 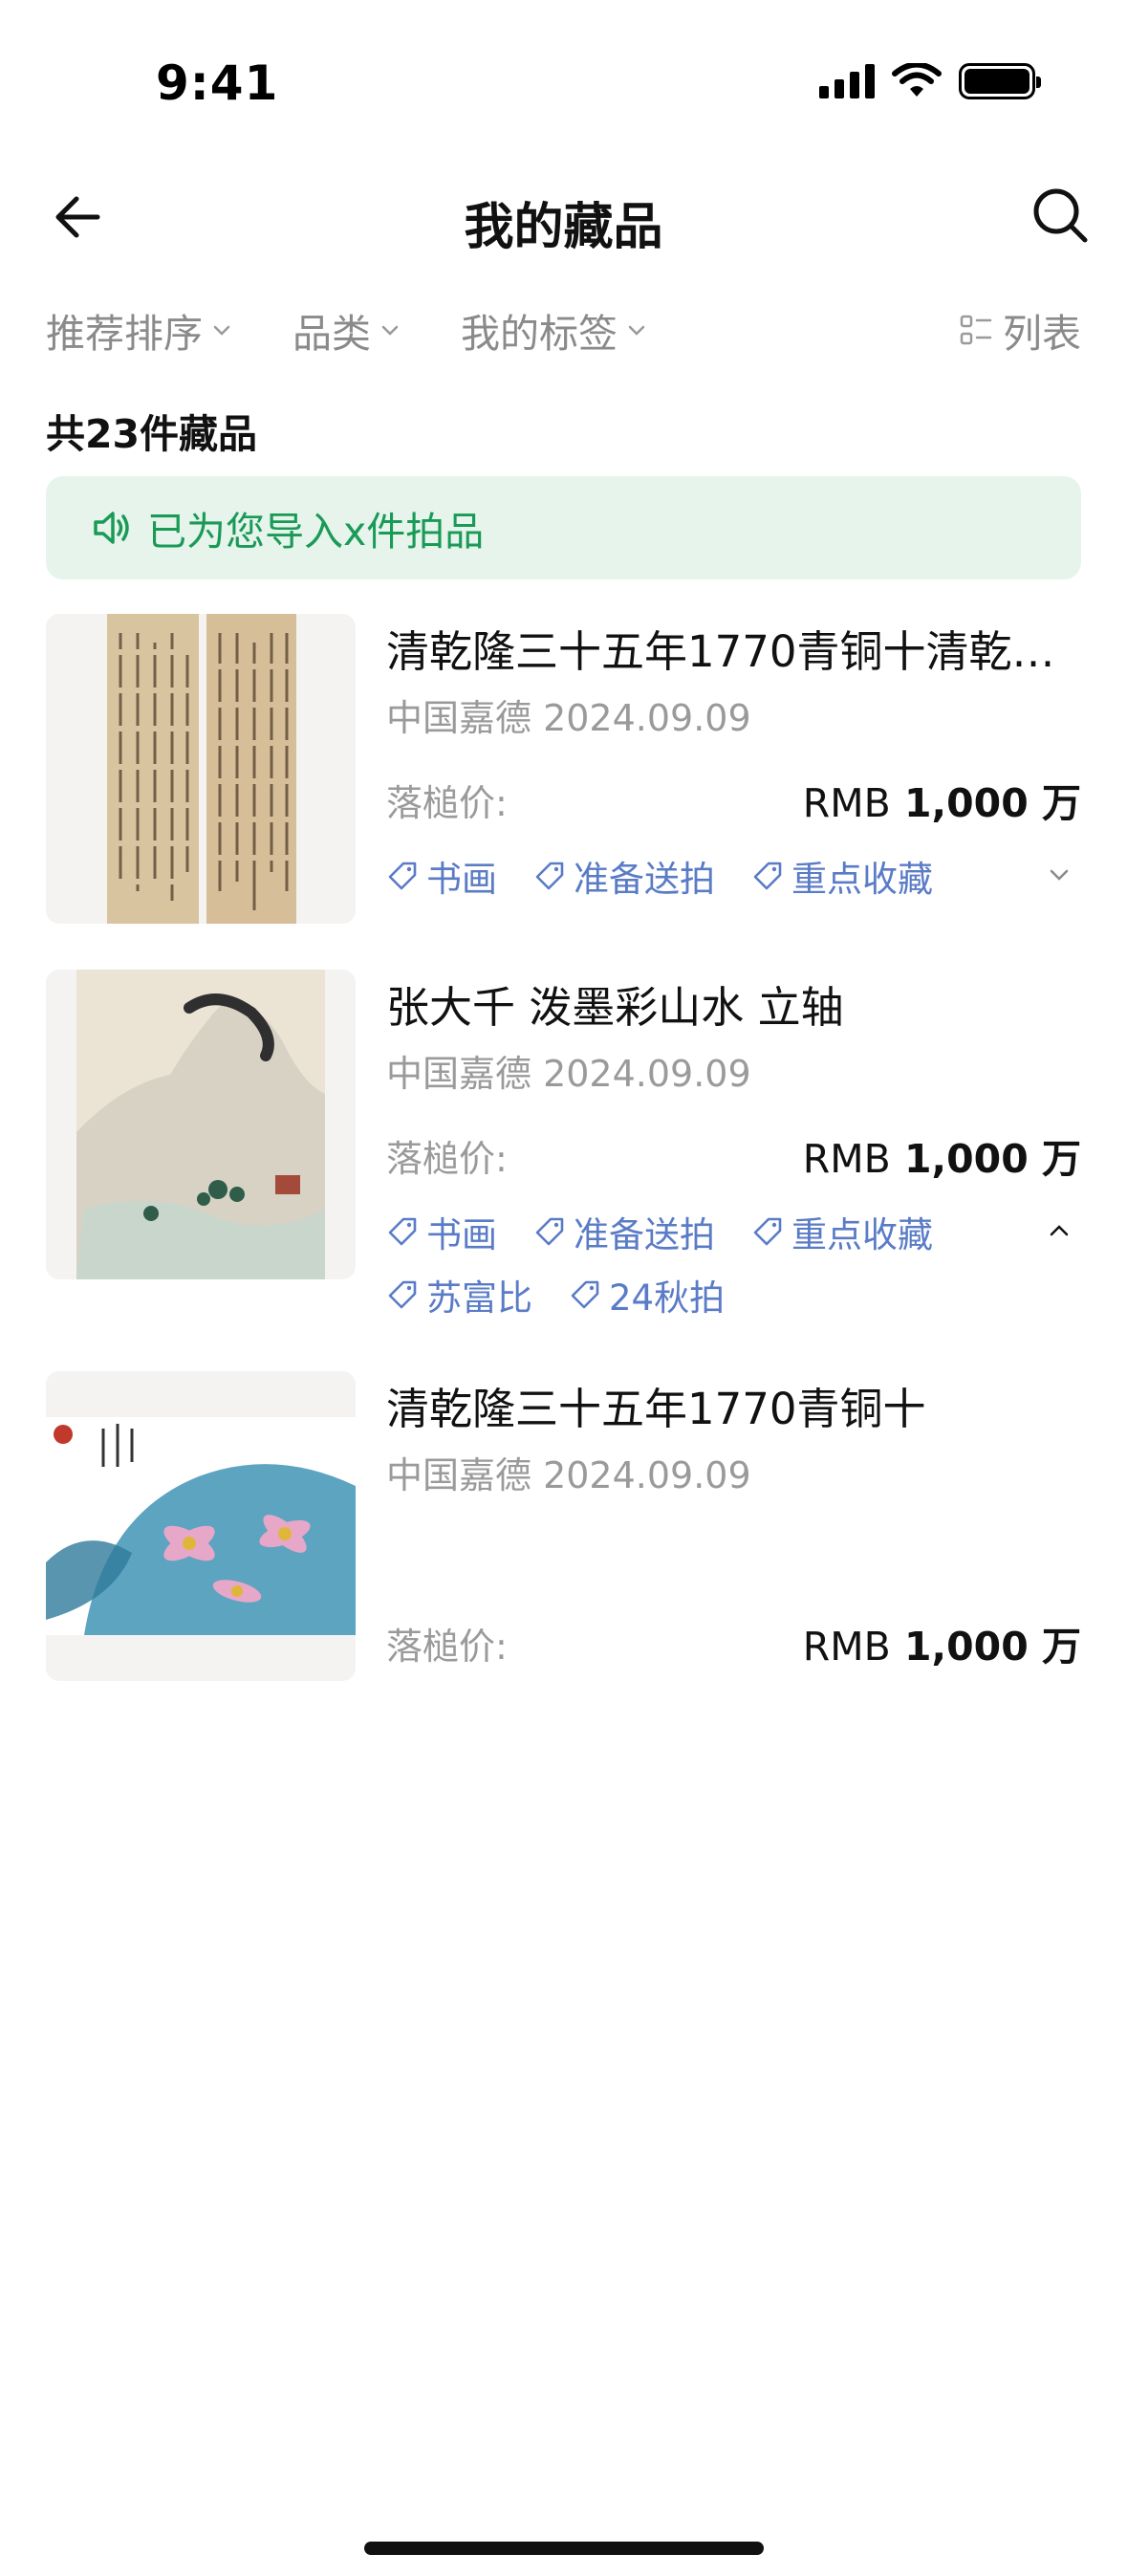 I want to click on item-title: 清乾隆三十五年1770青铜十清乾隆三十五年1770青铜十, so click(x=733, y=651).